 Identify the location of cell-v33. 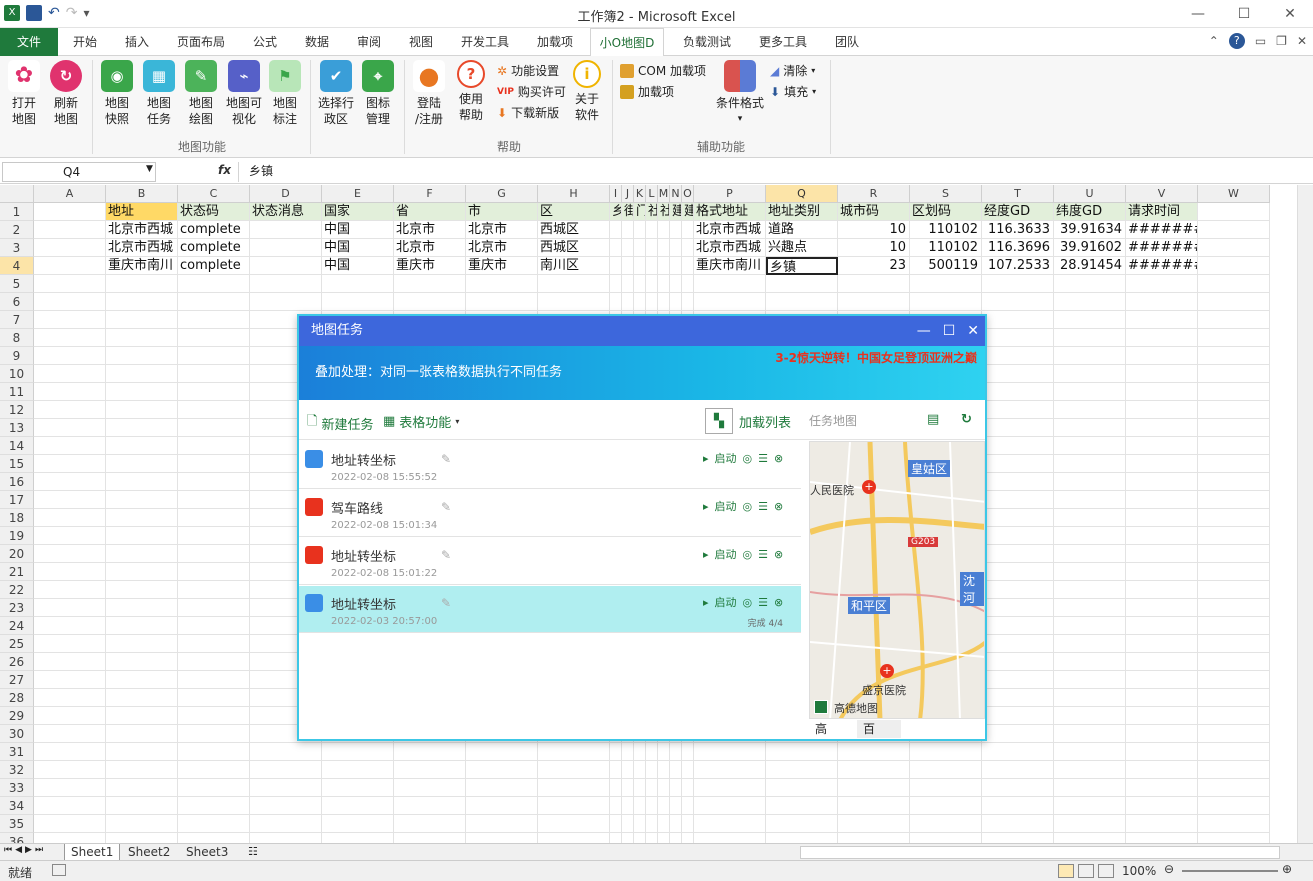
(1162, 788).